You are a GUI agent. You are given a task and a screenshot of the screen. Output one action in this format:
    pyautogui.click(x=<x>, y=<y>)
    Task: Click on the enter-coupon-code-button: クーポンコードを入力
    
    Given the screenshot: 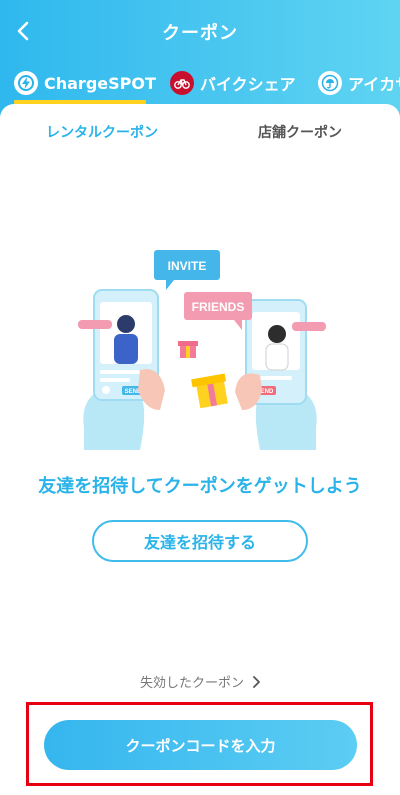 What is the action you would take?
    pyautogui.click(x=200, y=745)
    